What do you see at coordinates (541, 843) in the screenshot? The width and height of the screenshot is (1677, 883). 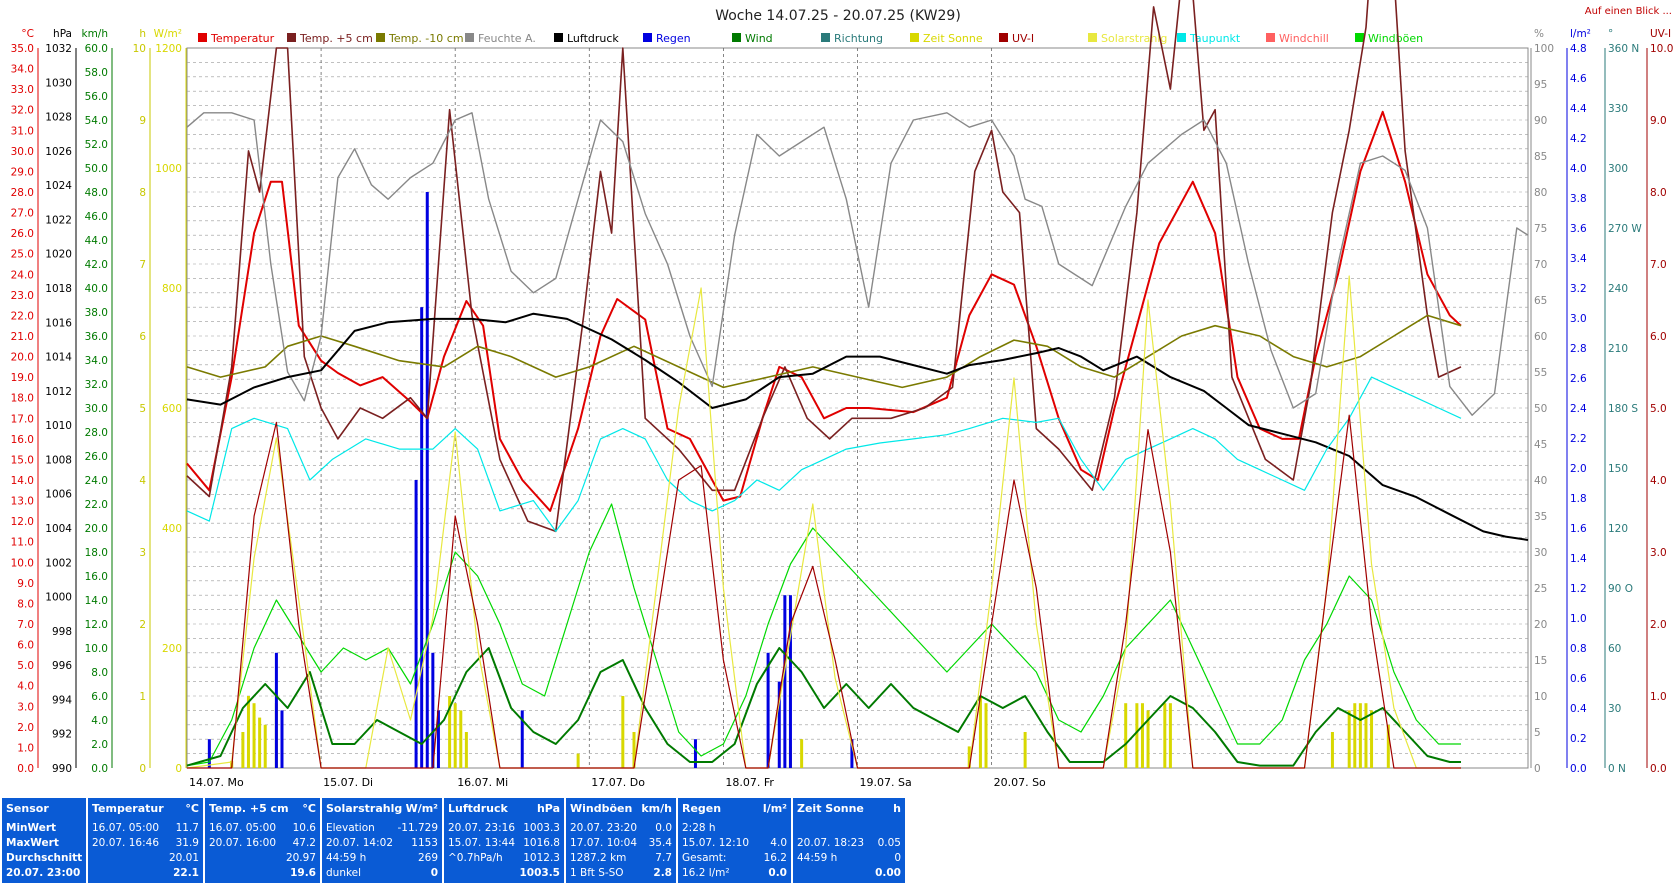 I see `stats-value: 1016.8` at bounding box center [541, 843].